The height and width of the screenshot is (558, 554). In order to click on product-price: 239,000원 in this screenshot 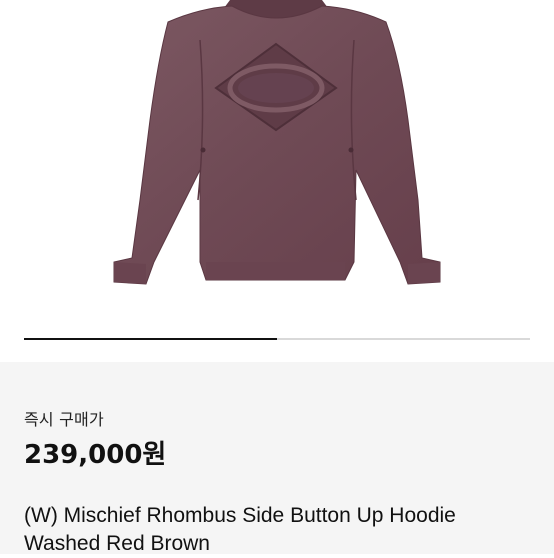, I will do `click(95, 455)`.